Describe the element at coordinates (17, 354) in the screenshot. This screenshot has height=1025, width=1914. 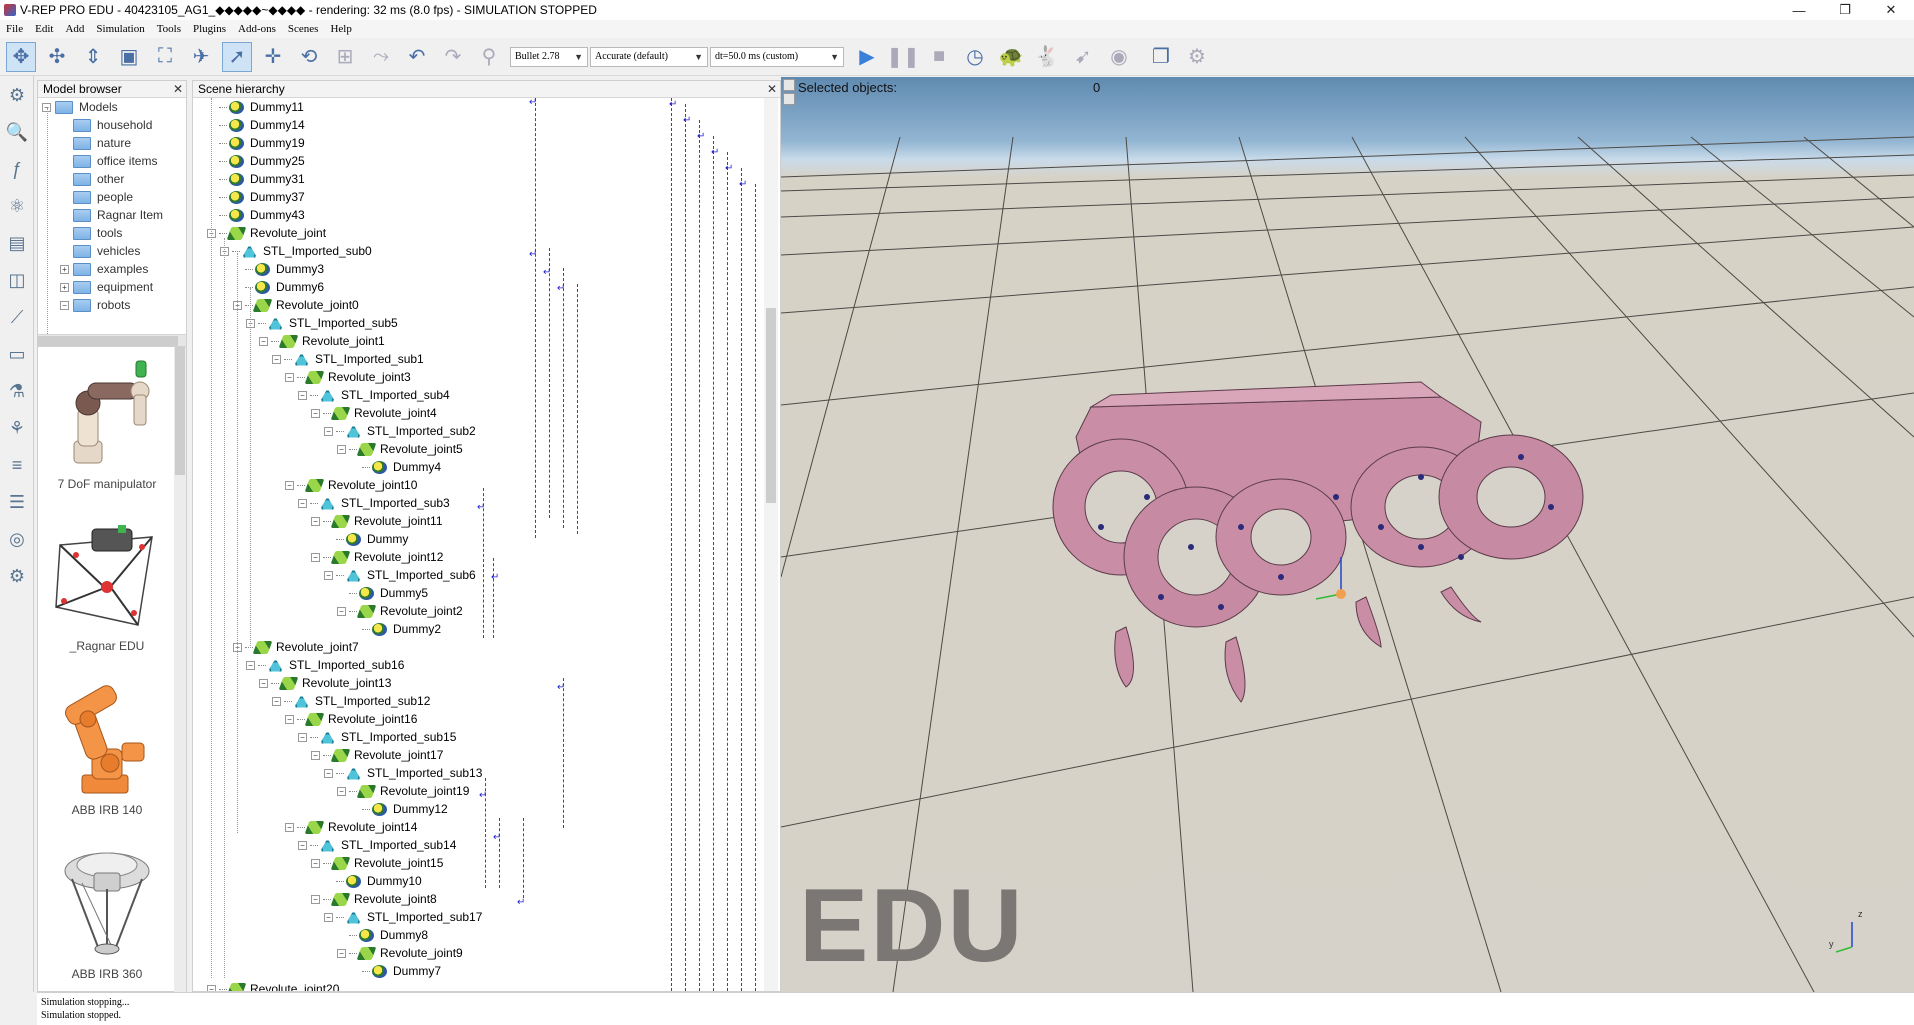
I see `selection-icon: ▭` at that location.